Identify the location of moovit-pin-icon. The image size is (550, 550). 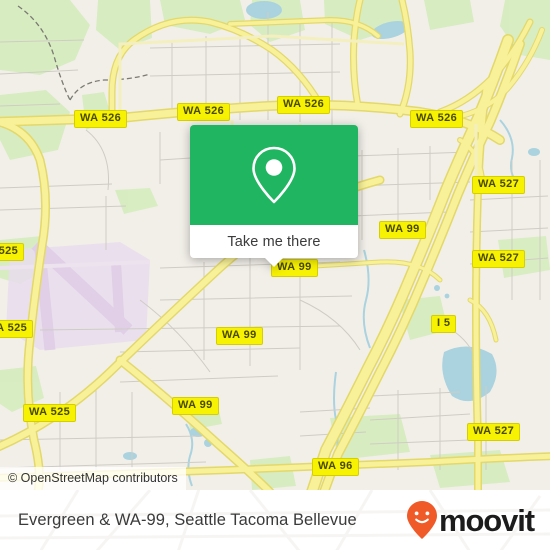
(421, 520).